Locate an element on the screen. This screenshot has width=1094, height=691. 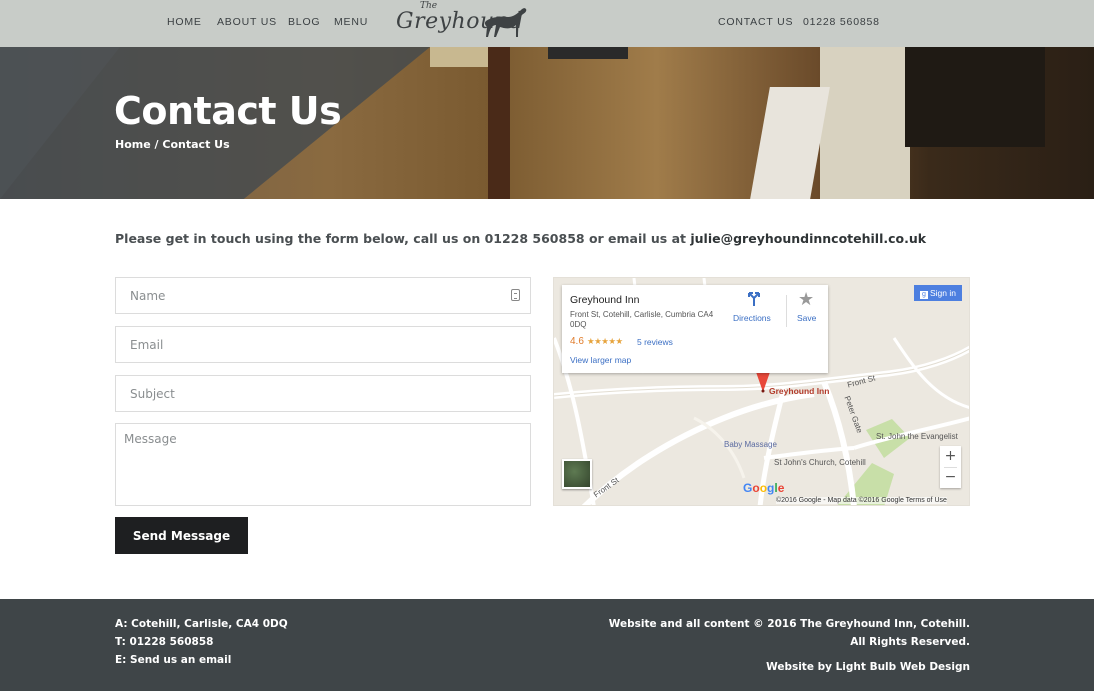
place-name: Greyhound Inn is located at coordinates (605, 300).